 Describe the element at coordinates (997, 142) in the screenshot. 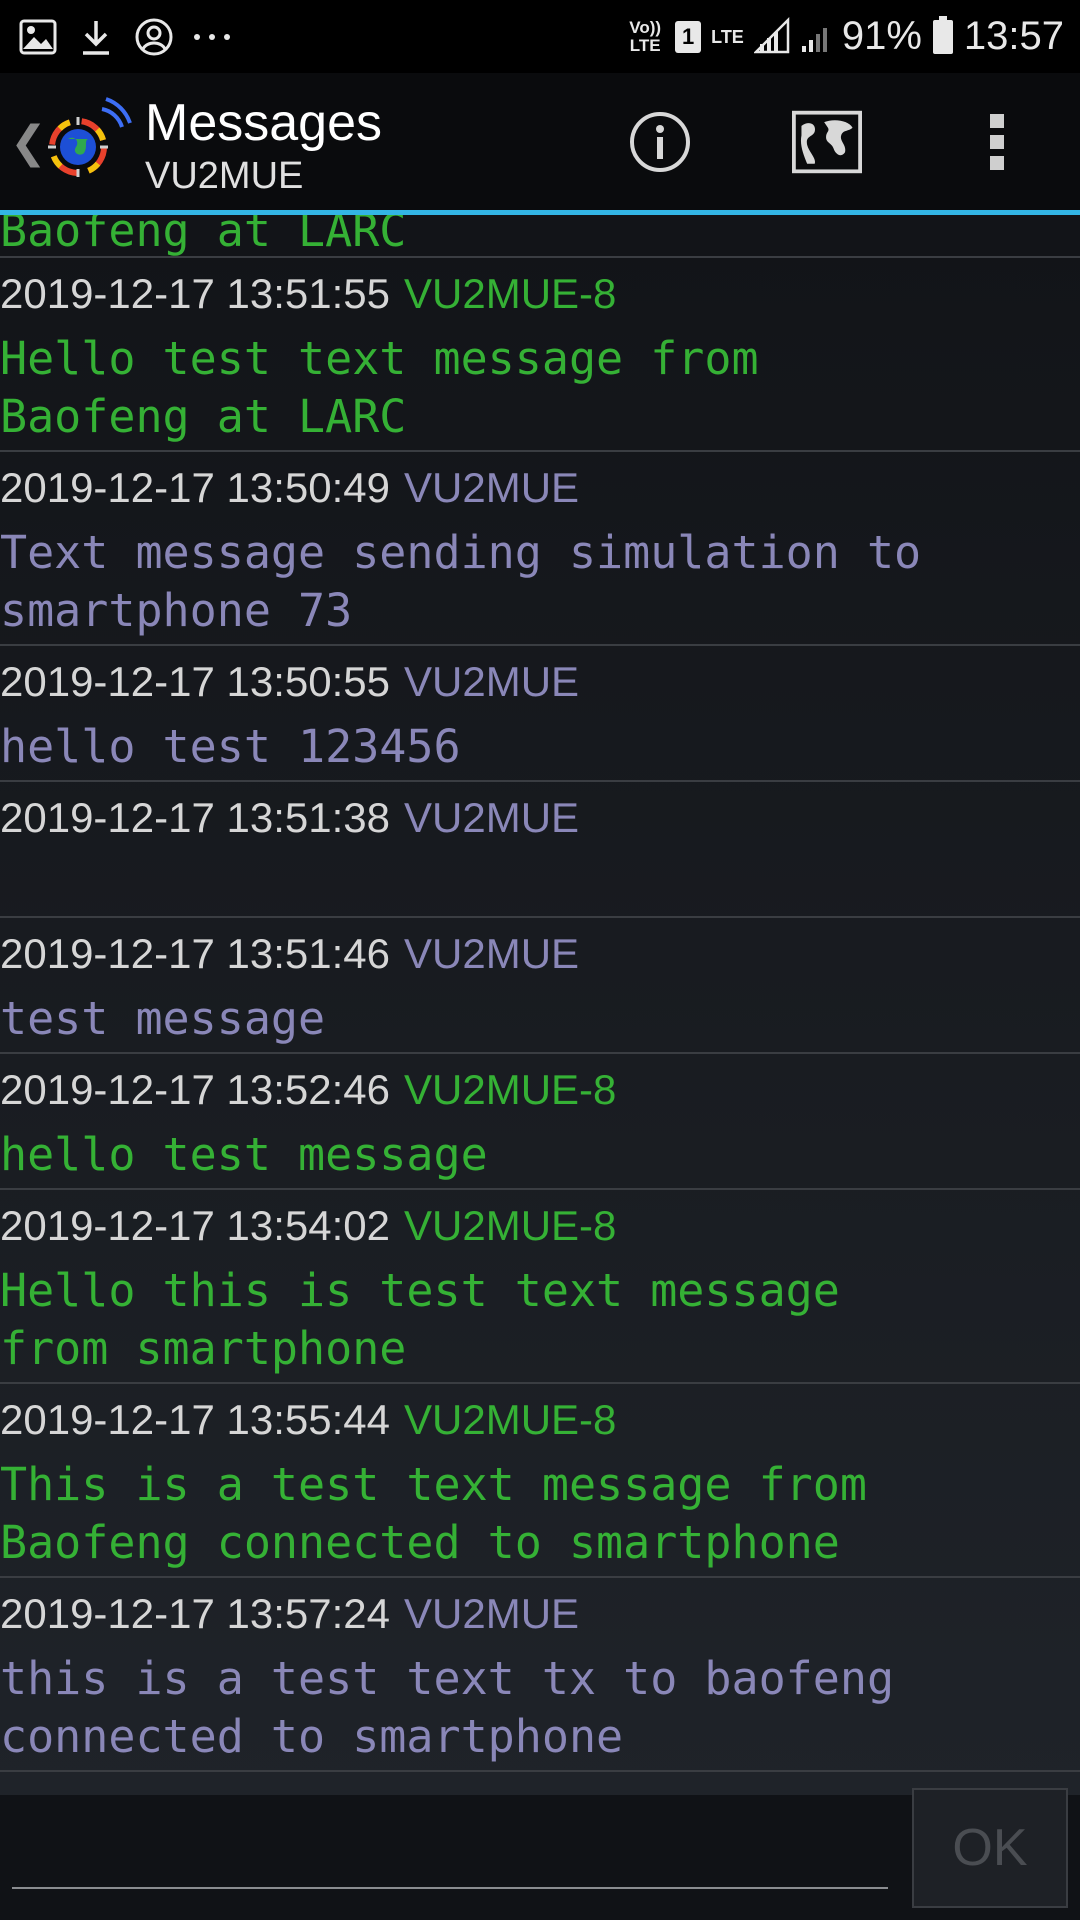

I see `overflow-menu-icon` at that location.